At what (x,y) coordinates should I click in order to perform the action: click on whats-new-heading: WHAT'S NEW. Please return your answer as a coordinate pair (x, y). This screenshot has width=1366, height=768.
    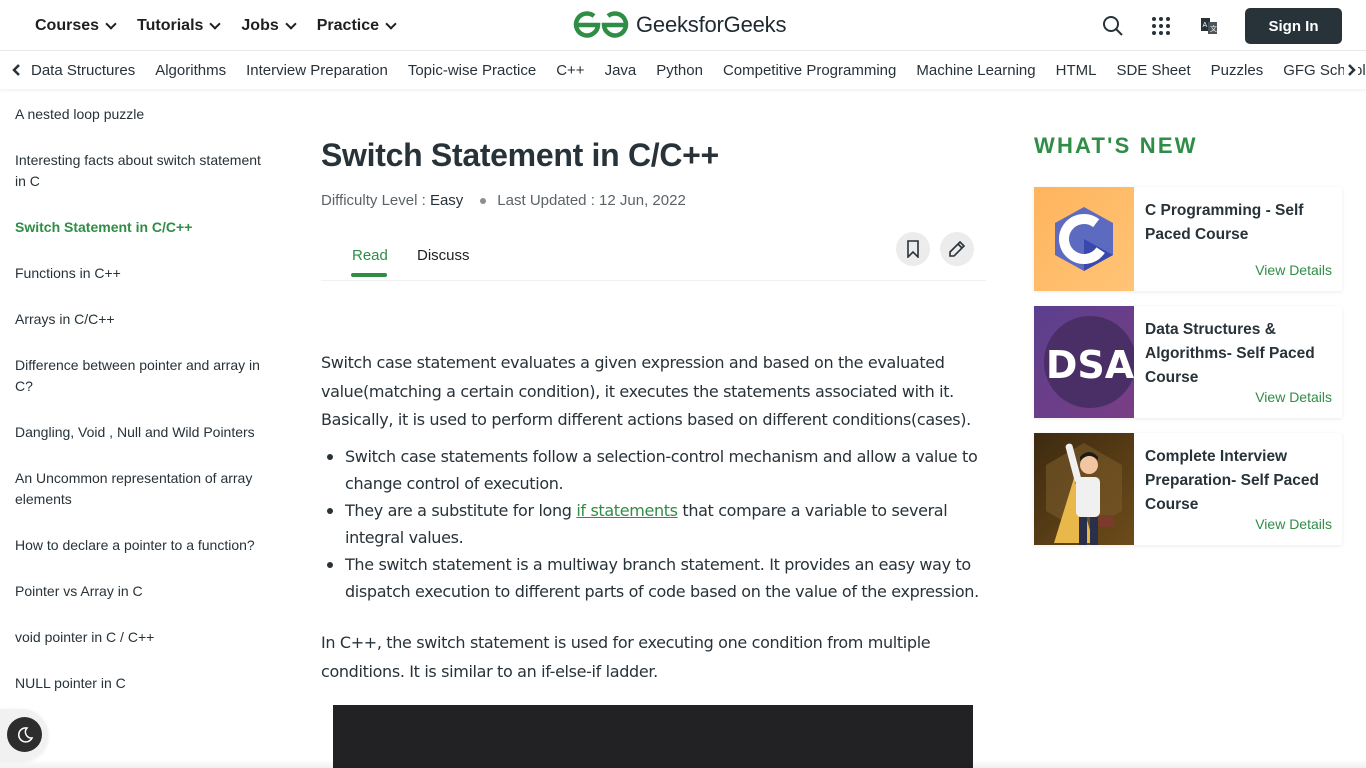
    Looking at the image, I should click on (1116, 145).